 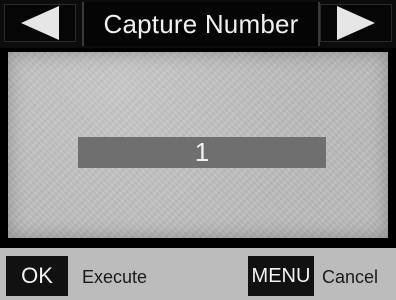 I want to click on next-button, so click(x=356, y=23).